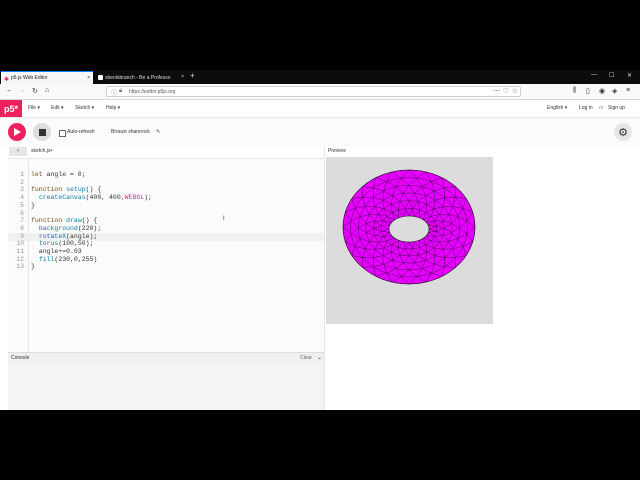 The image size is (640, 480). I want to click on or-text: or, so click(601, 108).